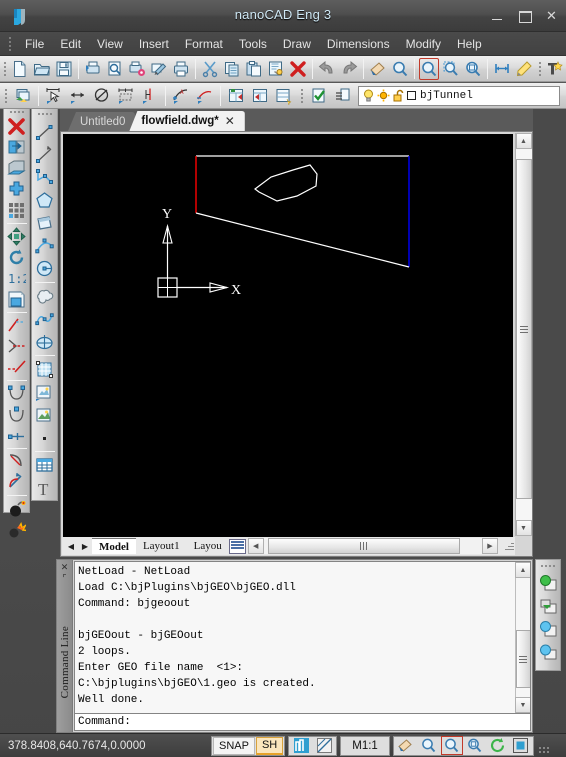  I want to click on restore-window-button, so click(548, 606).